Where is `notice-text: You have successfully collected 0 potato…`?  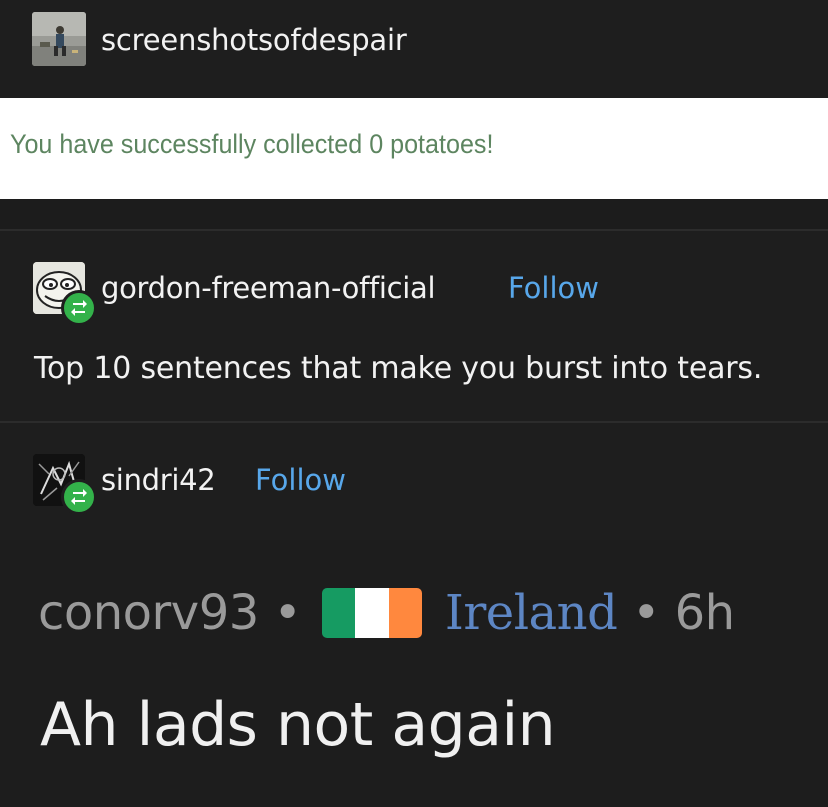
notice-text: You have successfully collected 0 potato… is located at coordinates (252, 144).